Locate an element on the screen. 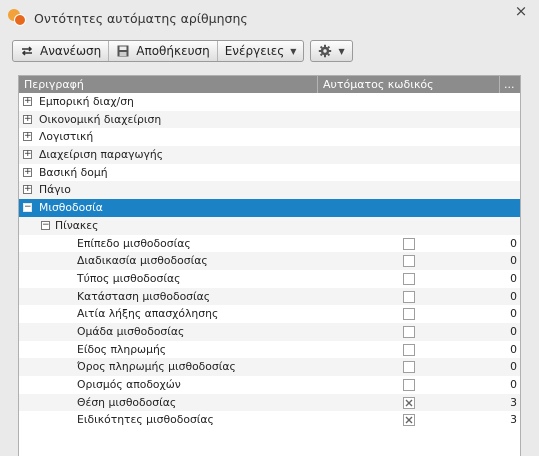 The image size is (539, 456). tree-node-label: Όρος πληρωμής μισθοδοσίας is located at coordinates (156, 367).